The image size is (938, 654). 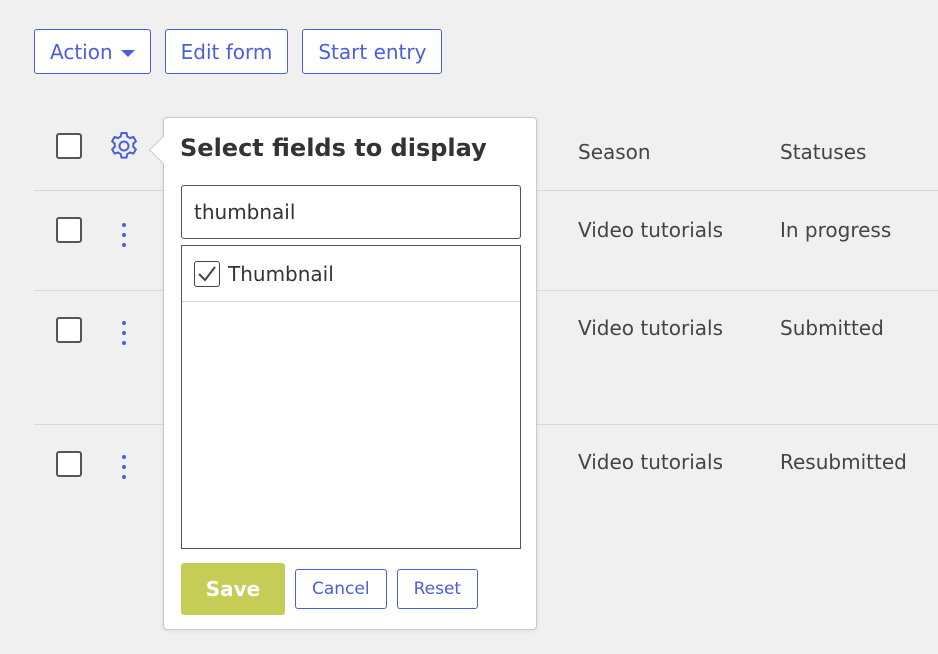 What do you see at coordinates (81, 51) in the screenshot?
I see `action-label: Action` at bounding box center [81, 51].